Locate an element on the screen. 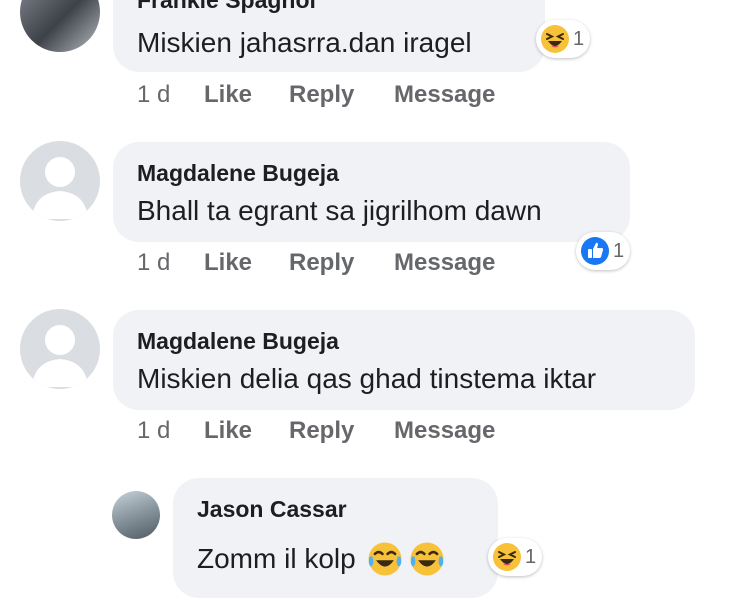 The width and height of the screenshot is (735, 598). comment-text: Bhall ta egrant sa jigrilhom dawn is located at coordinates (339, 210).